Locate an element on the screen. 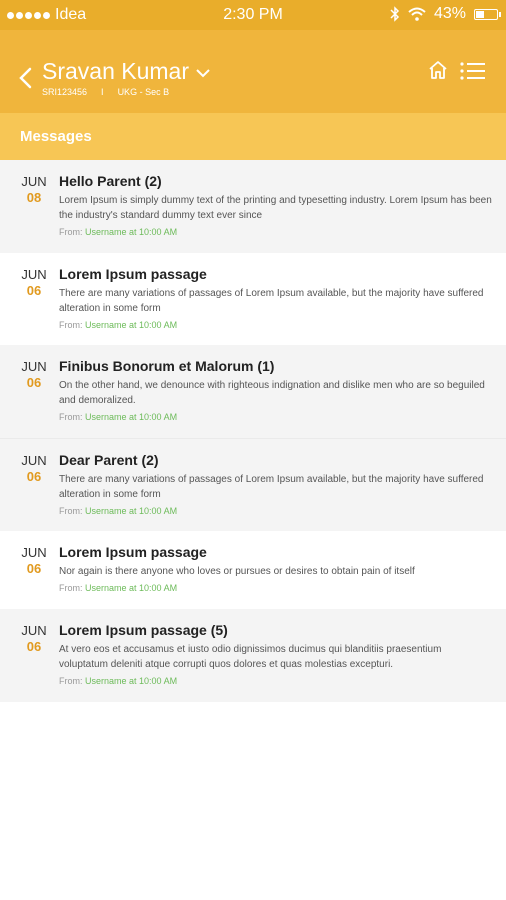  student-meta: SRI123456 I UKG - Sec B is located at coordinates (126, 92).